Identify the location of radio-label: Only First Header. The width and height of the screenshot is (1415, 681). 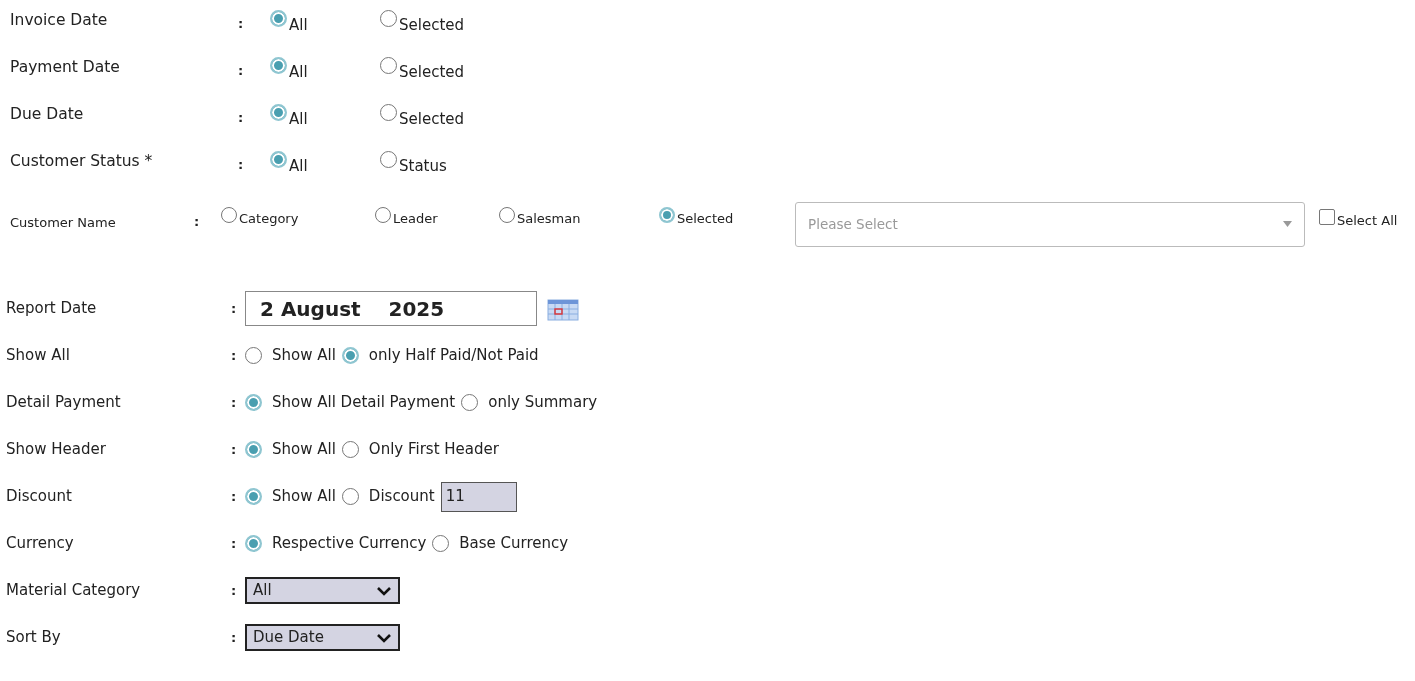
(433, 449).